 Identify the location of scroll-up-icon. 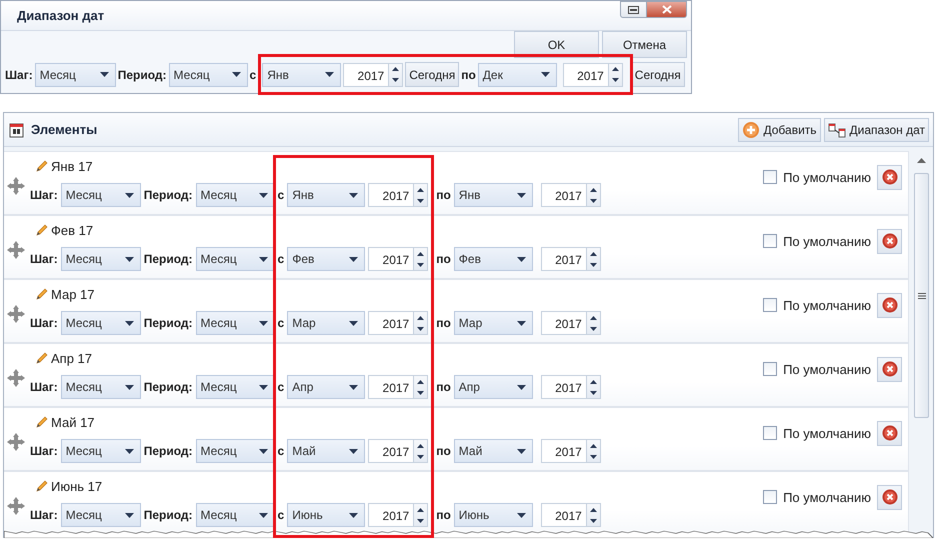
(921, 161).